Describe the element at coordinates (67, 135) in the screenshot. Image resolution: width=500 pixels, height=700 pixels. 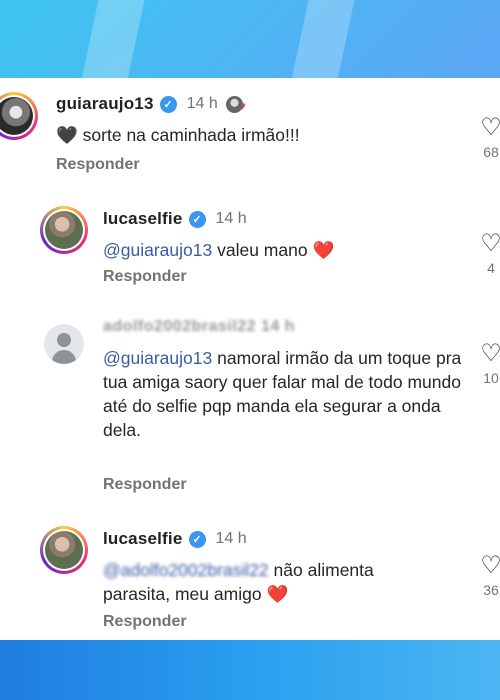
I see `black-heart-emoji: 🖤` at that location.